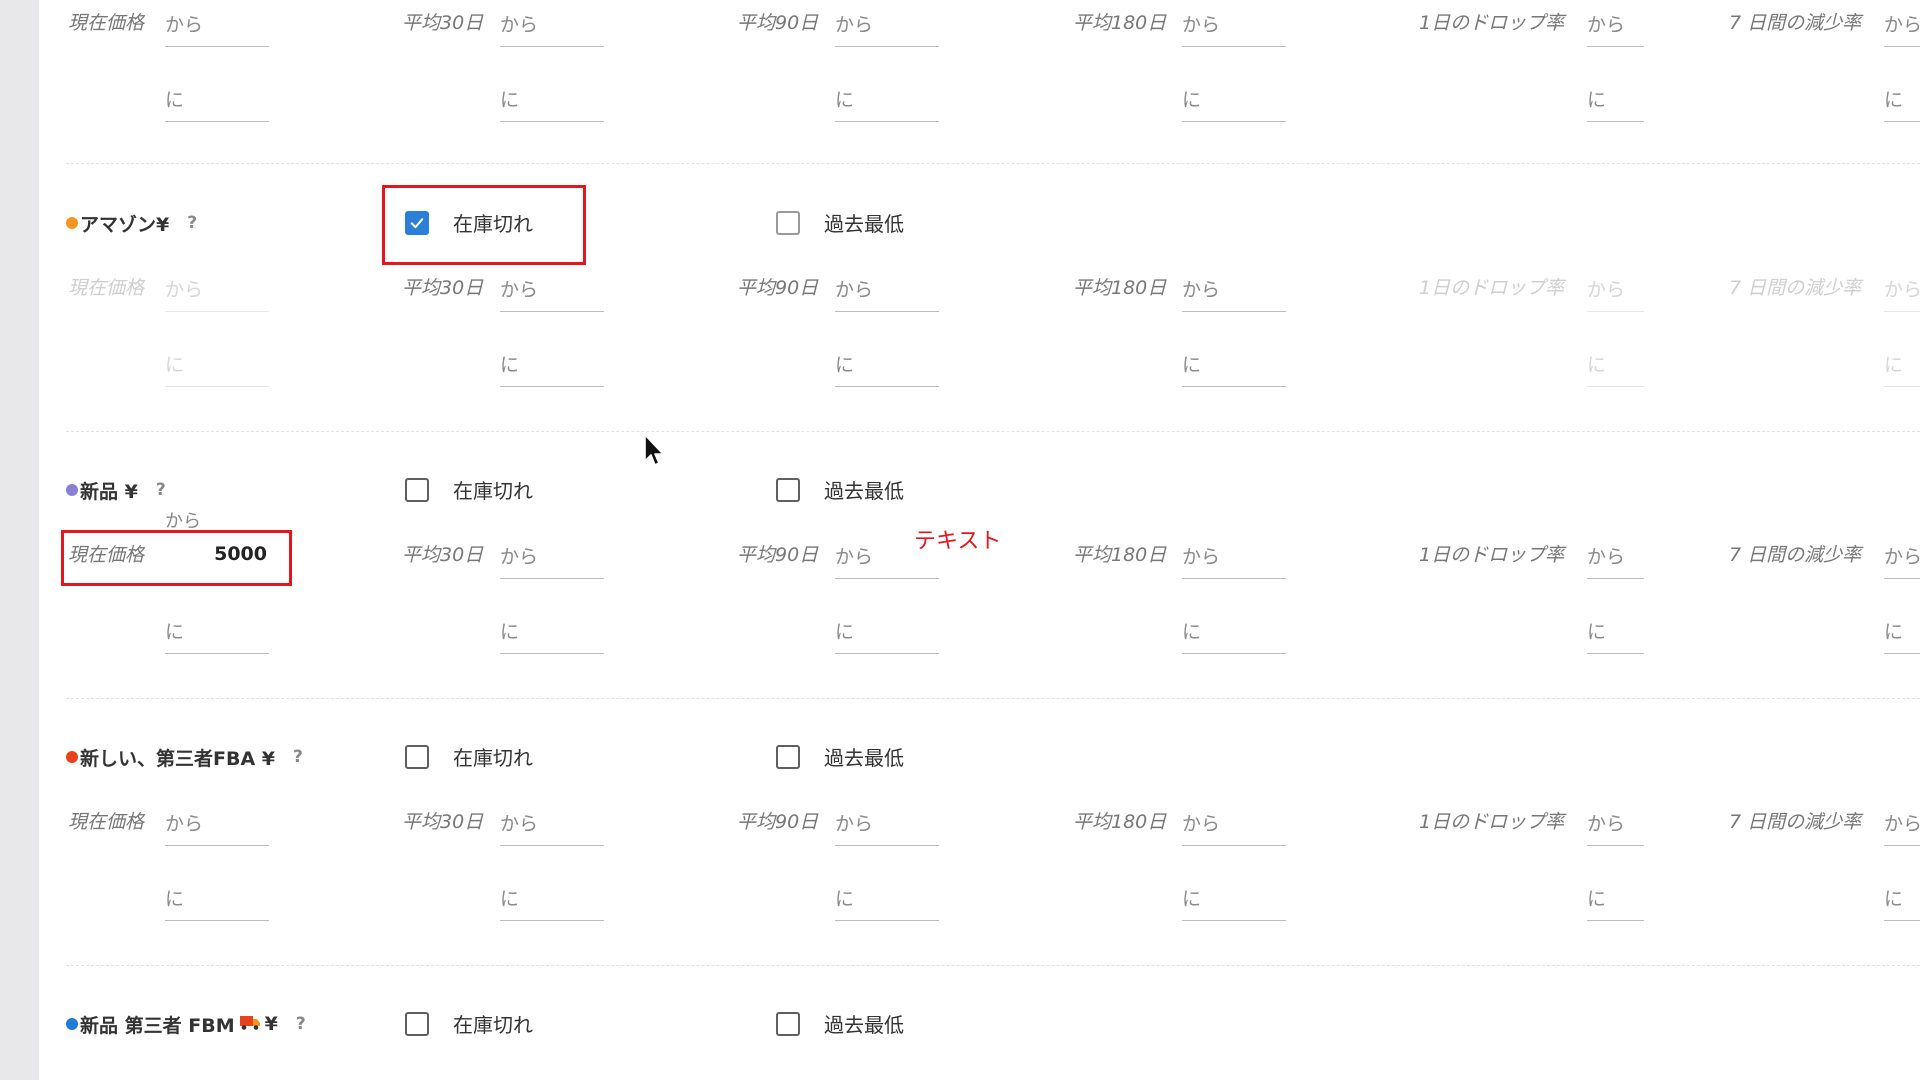 The image size is (1920, 1080). What do you see at coordinates (250, 1024) in the screenshot?
I see `truck-icon` at bounding box center [250, 1024].